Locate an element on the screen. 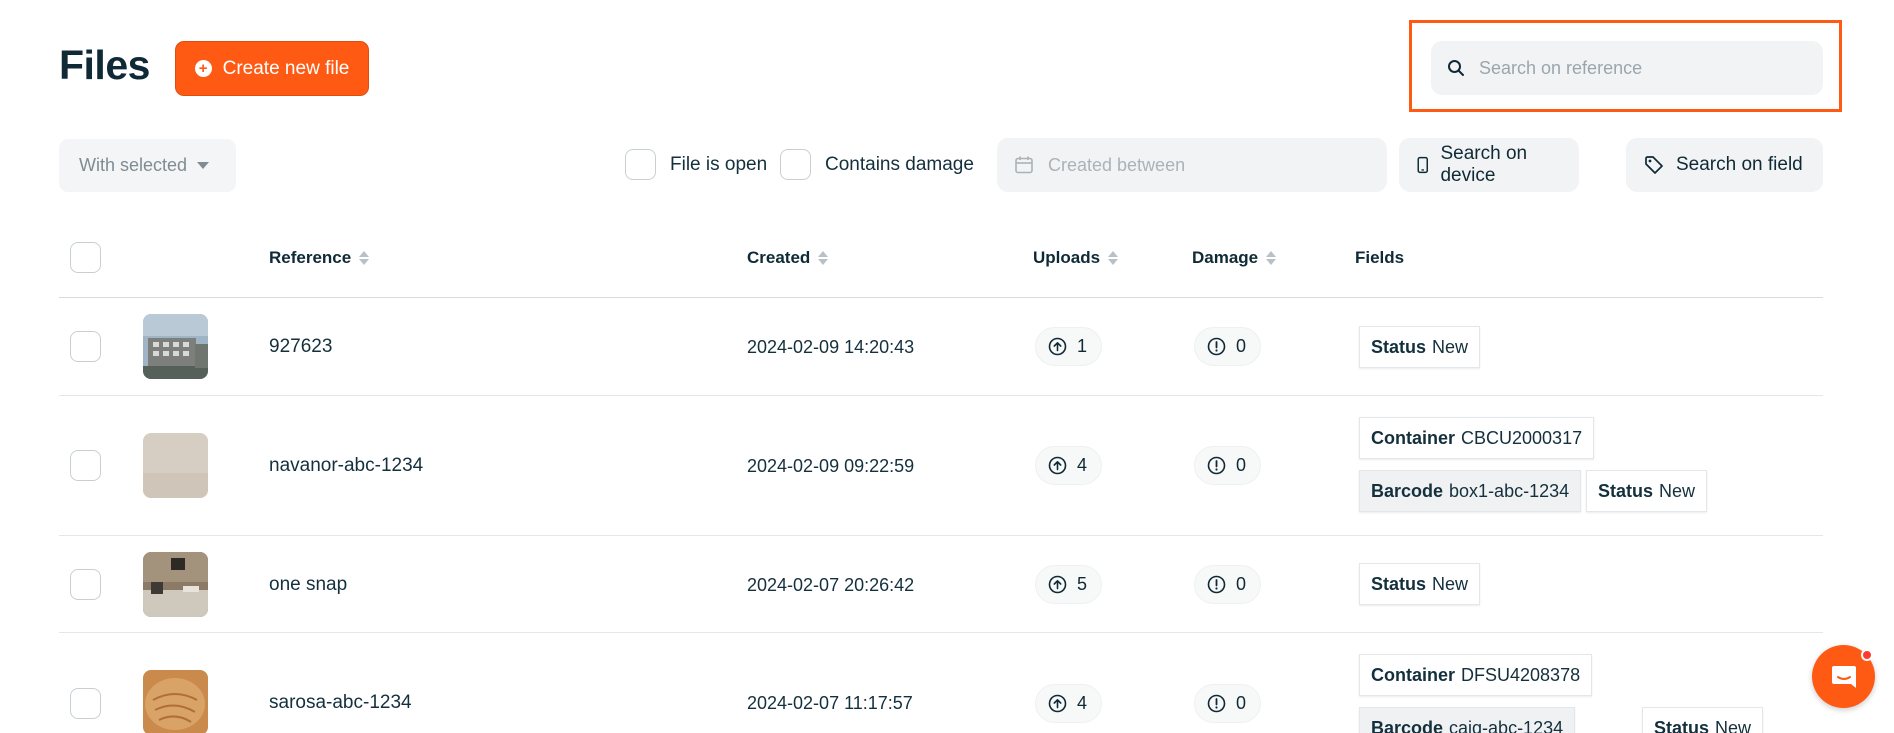 Image resolution: width=1894 pixels, height=733 pixels. create-new-file-button: + Create new file is located at coordinates (272, 68).